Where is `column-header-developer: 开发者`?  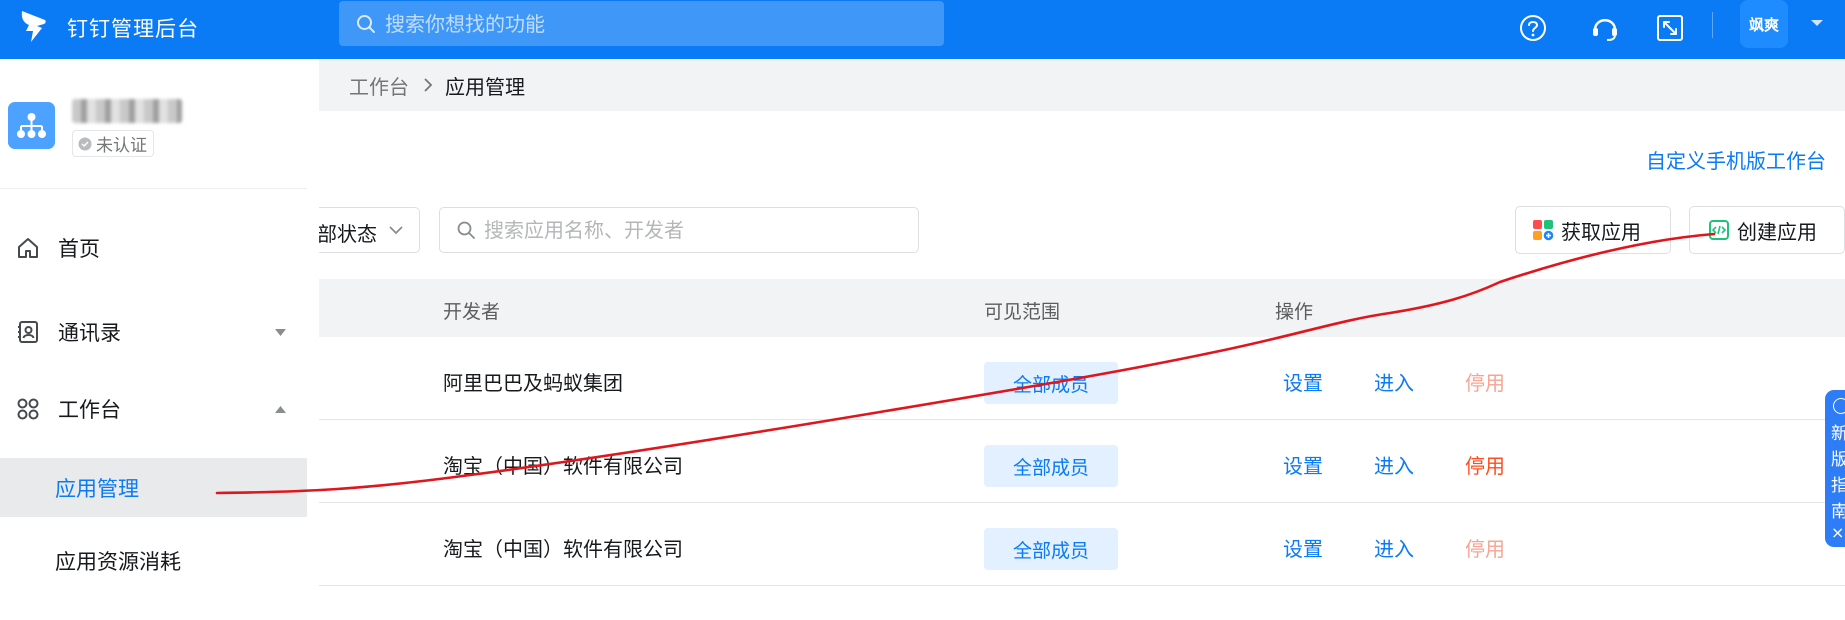
column-header-developer: 开发者 is located at coordinates (472, 312).